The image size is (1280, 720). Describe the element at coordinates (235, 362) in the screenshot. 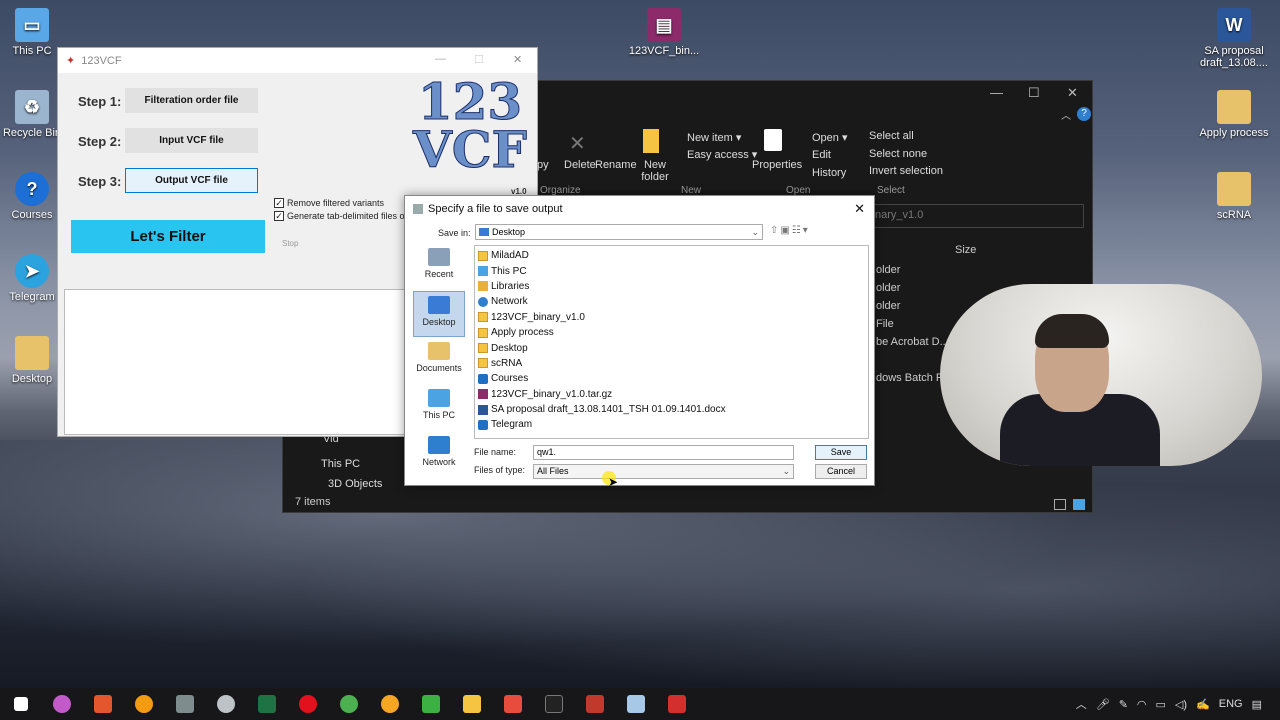

I see `output-log-area` at that location.